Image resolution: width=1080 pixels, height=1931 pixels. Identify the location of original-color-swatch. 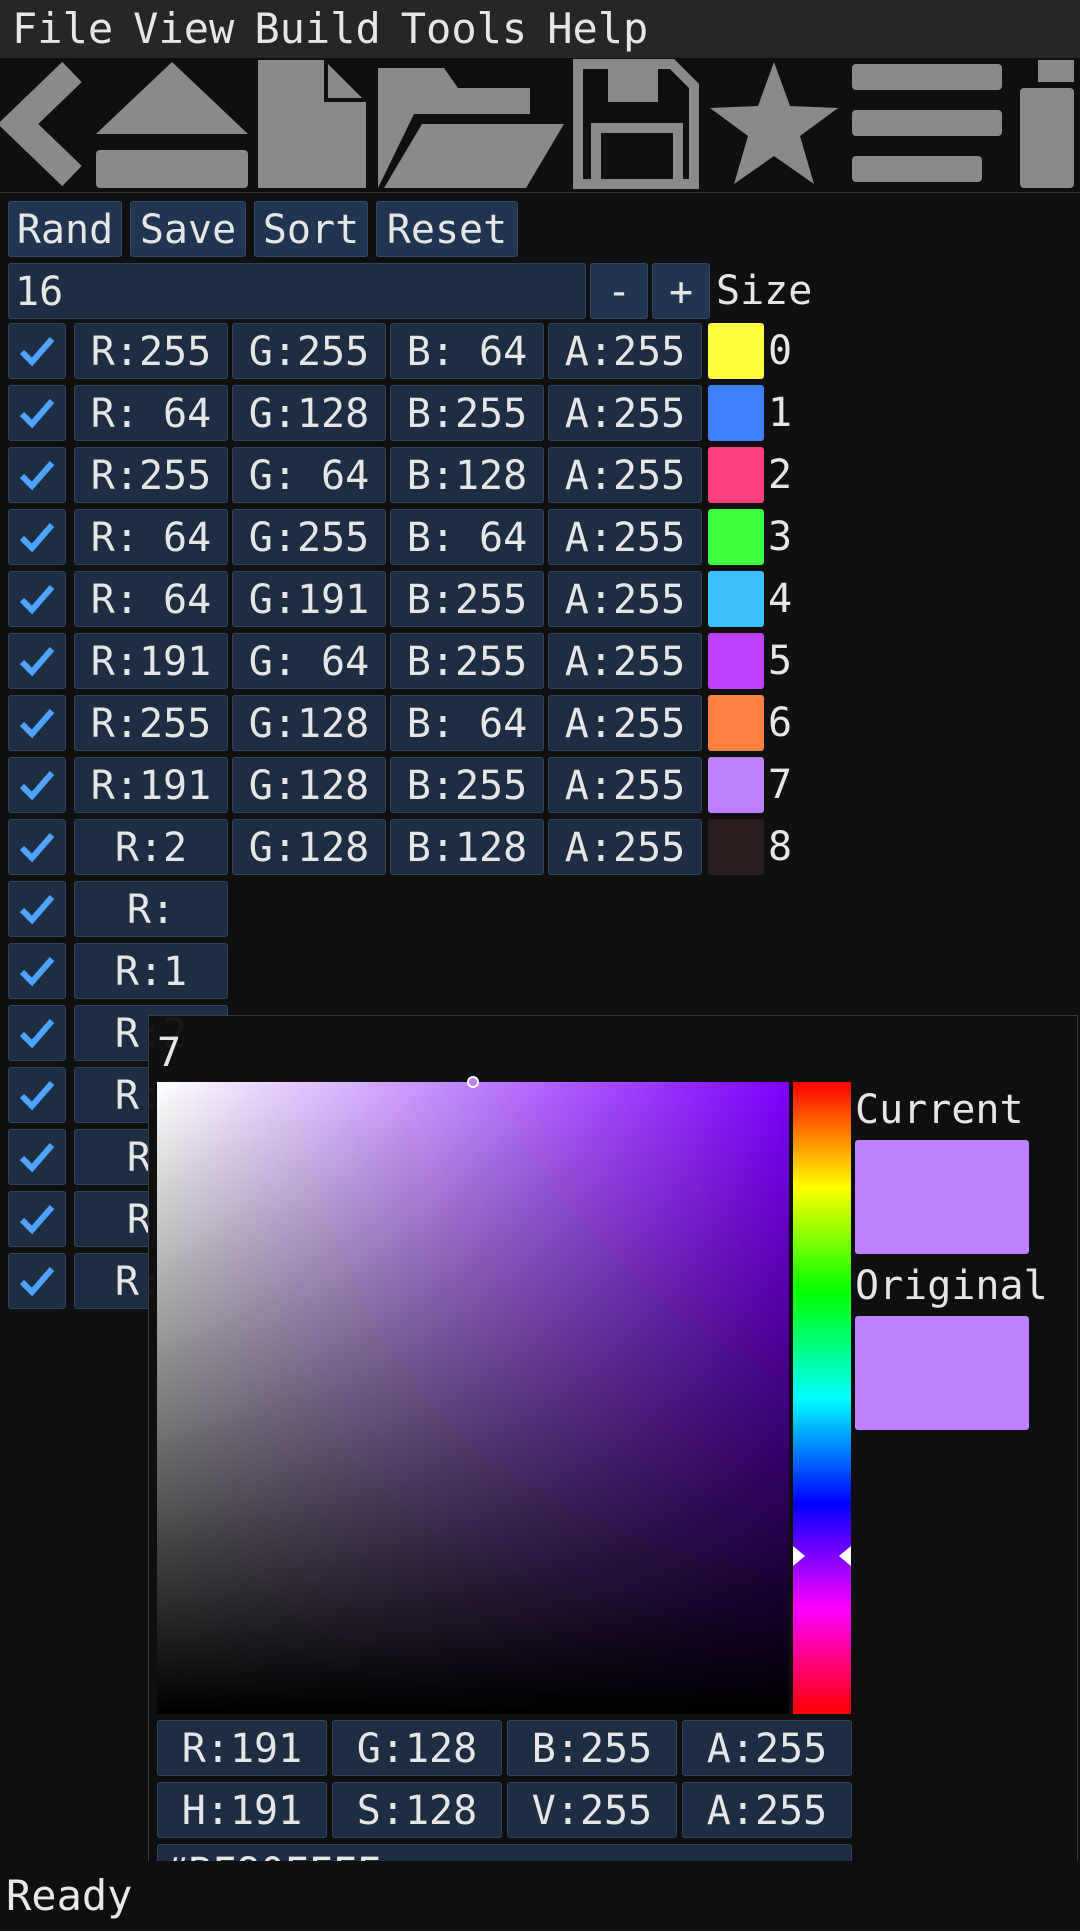
(942, 1373).